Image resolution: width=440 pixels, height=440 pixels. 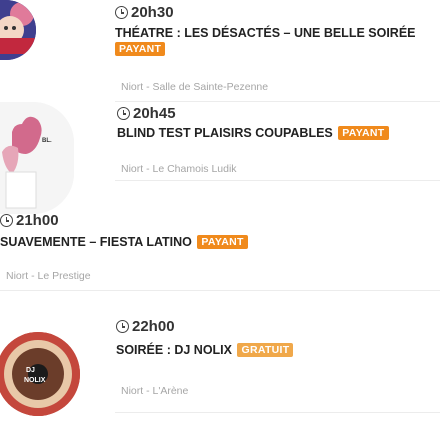 I want to click on svg-text: NOLIX, so click(x=35, y=380).